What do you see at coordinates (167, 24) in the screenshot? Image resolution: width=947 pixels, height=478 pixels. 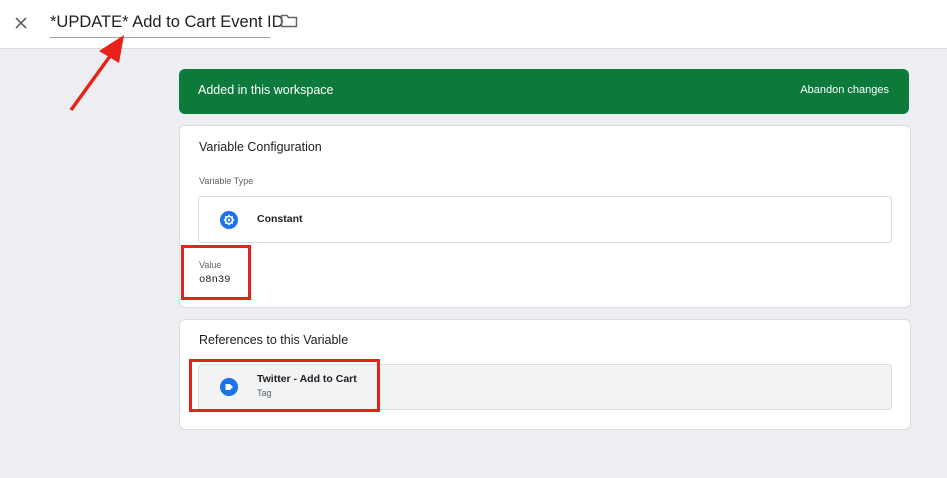 I see `variable-title: *UPDATE* Add to Cart Event ID` at bounding box center [167, 24].